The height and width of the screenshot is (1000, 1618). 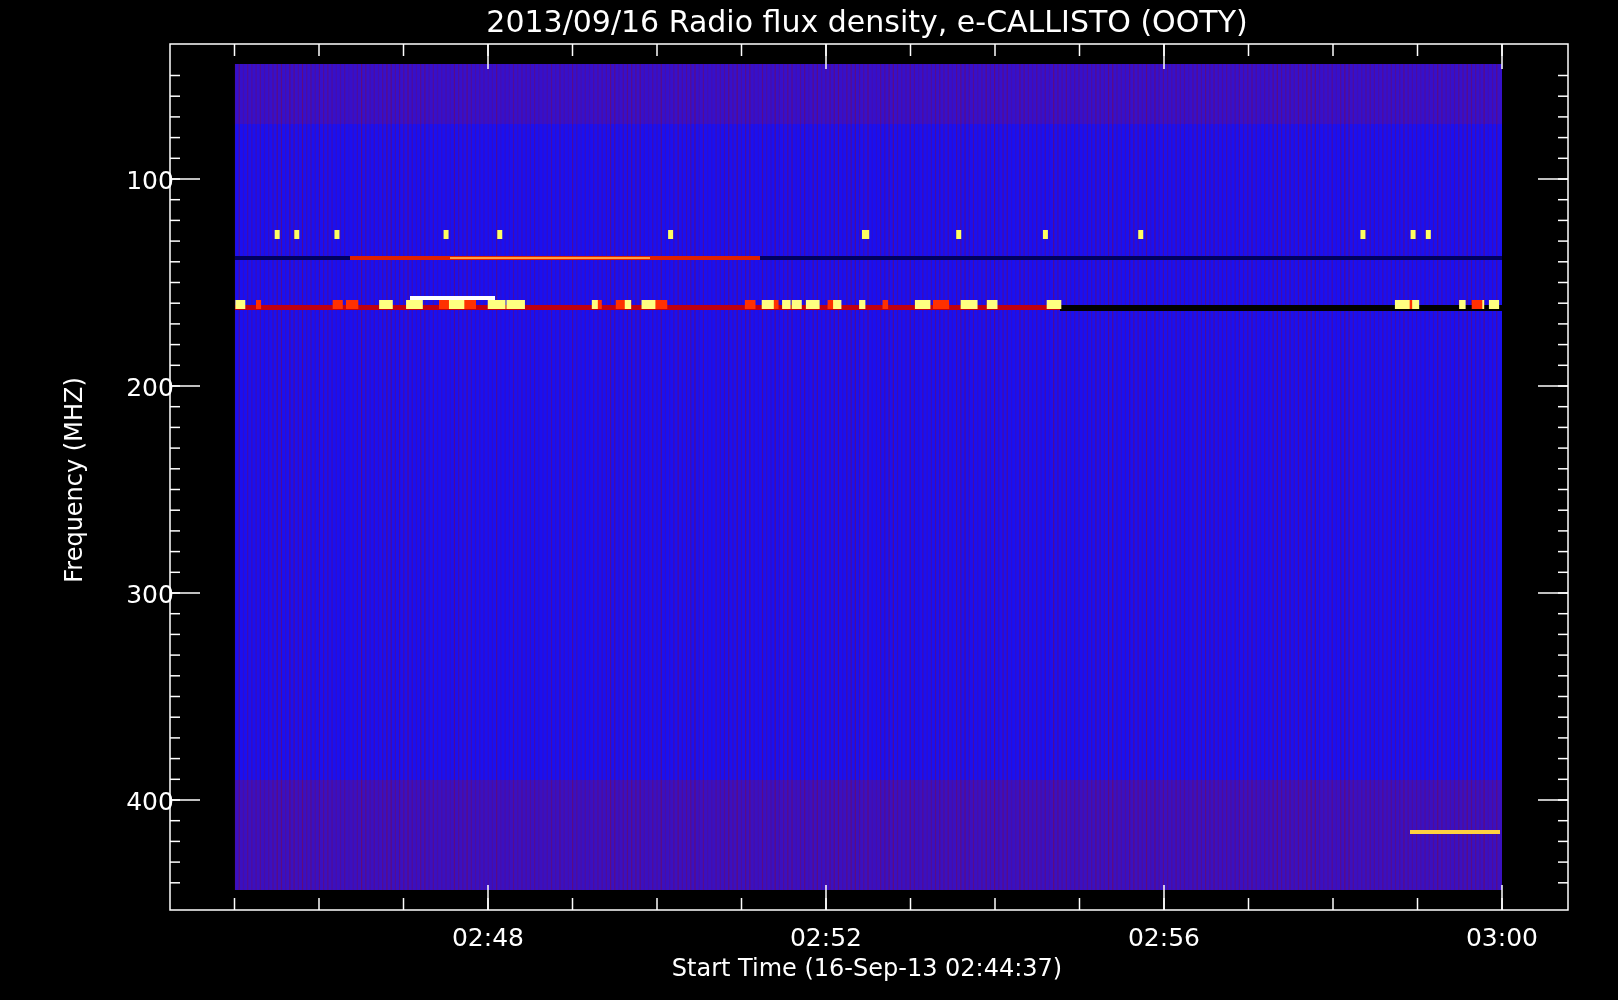 I want to click on tick-label: 02:56, so click(x=1164, y=937).